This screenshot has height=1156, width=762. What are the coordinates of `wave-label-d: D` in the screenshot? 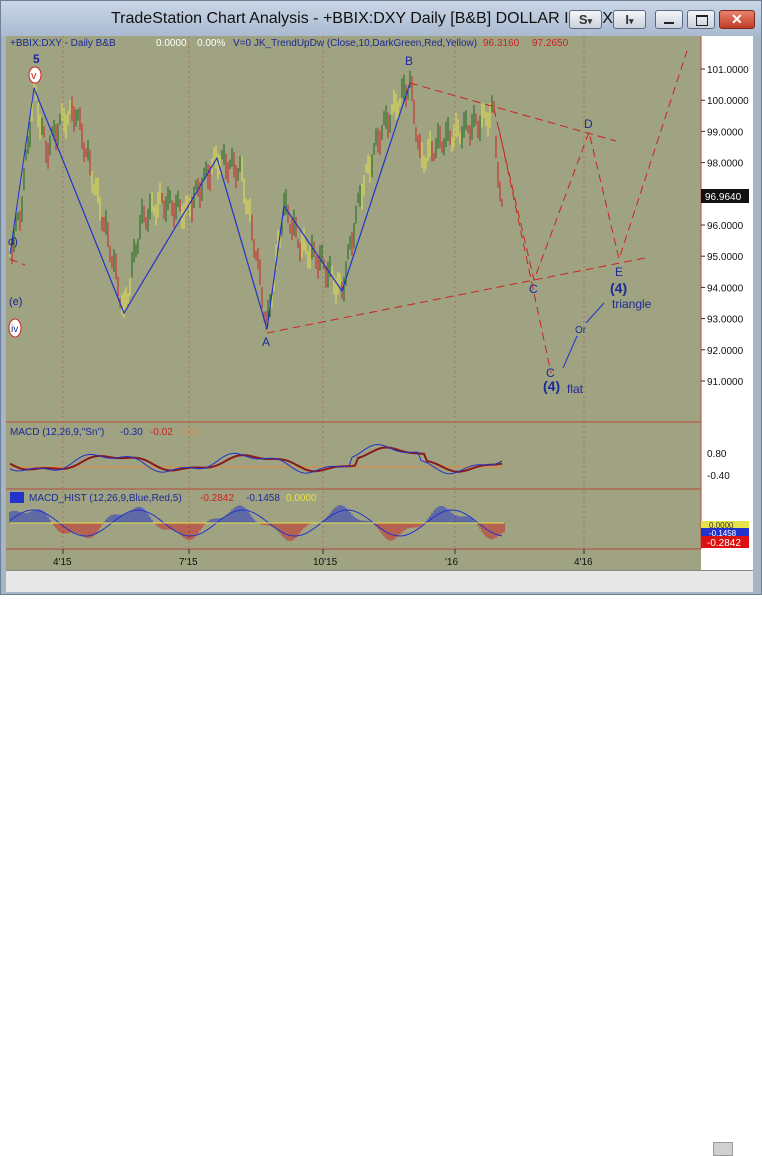 It's located at (588, 124).